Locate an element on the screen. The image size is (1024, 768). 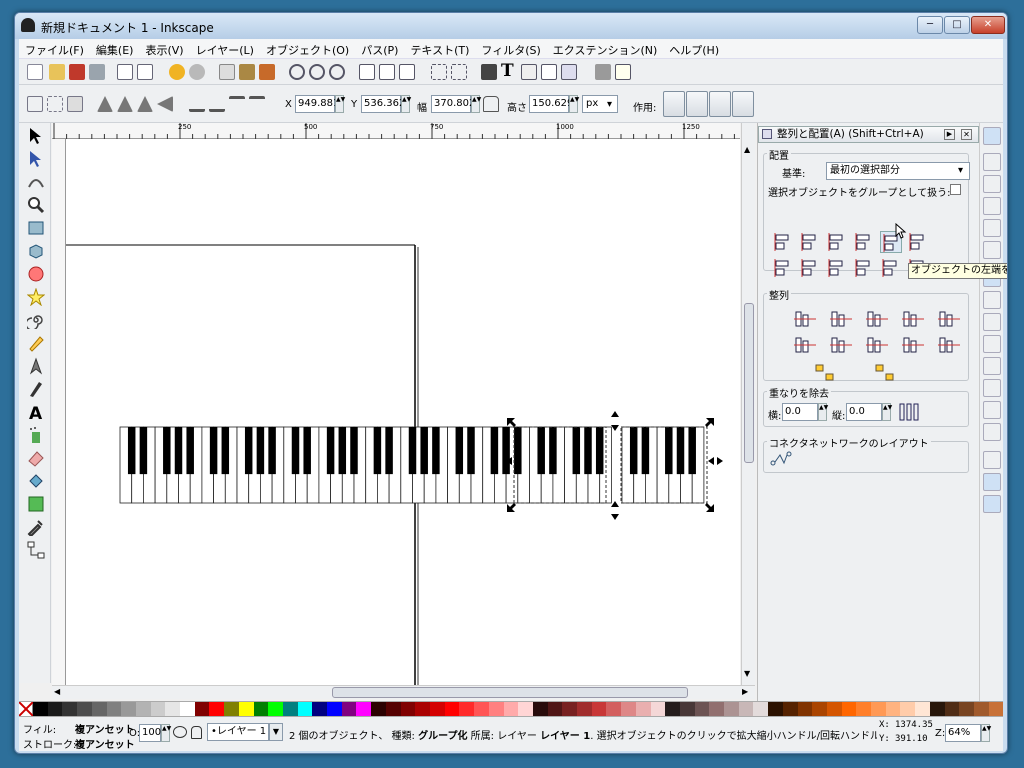
dock-iconify-icon: ▶ is located at coordinates (949, 134).